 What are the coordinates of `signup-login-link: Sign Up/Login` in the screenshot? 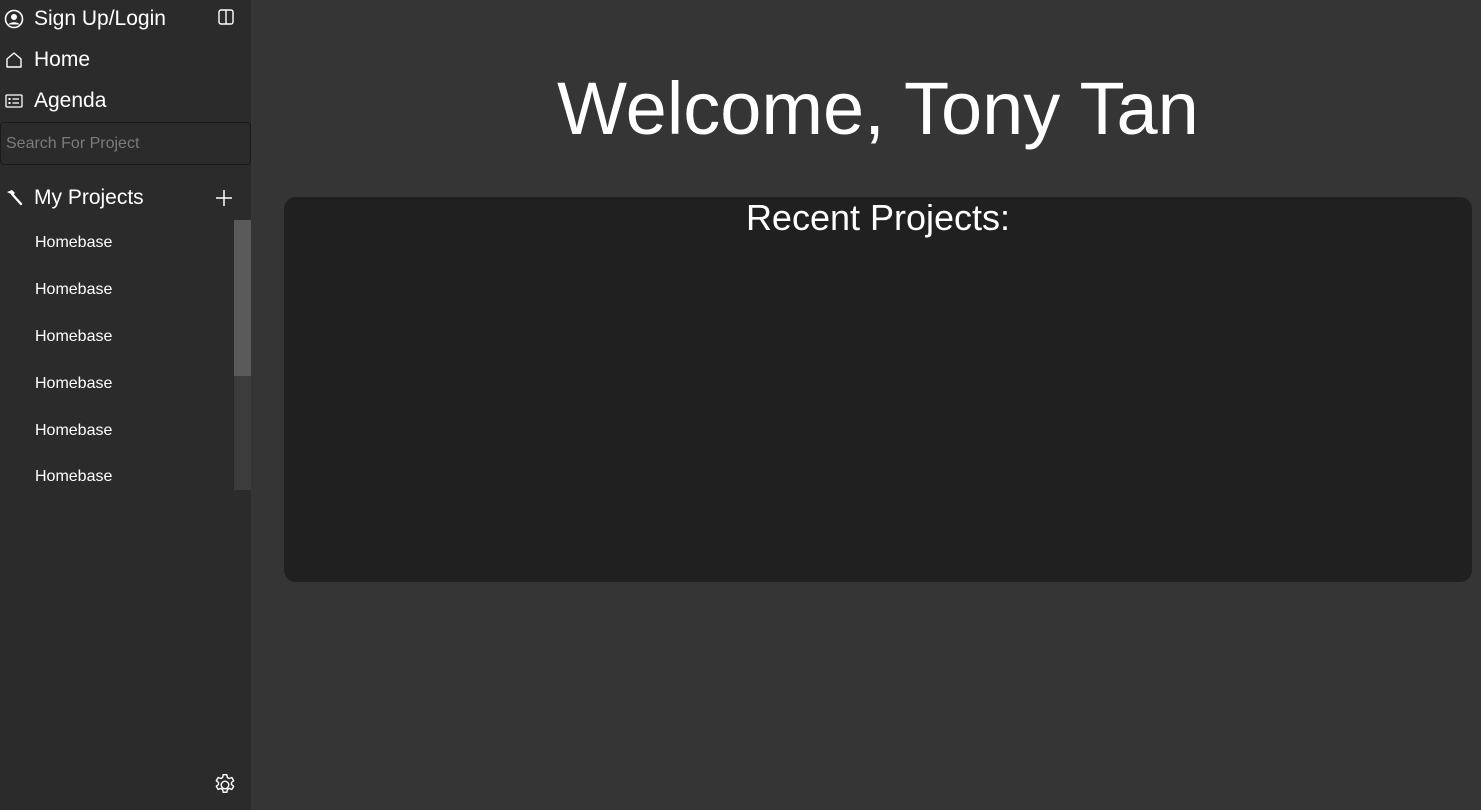 It's located at (100, 19).